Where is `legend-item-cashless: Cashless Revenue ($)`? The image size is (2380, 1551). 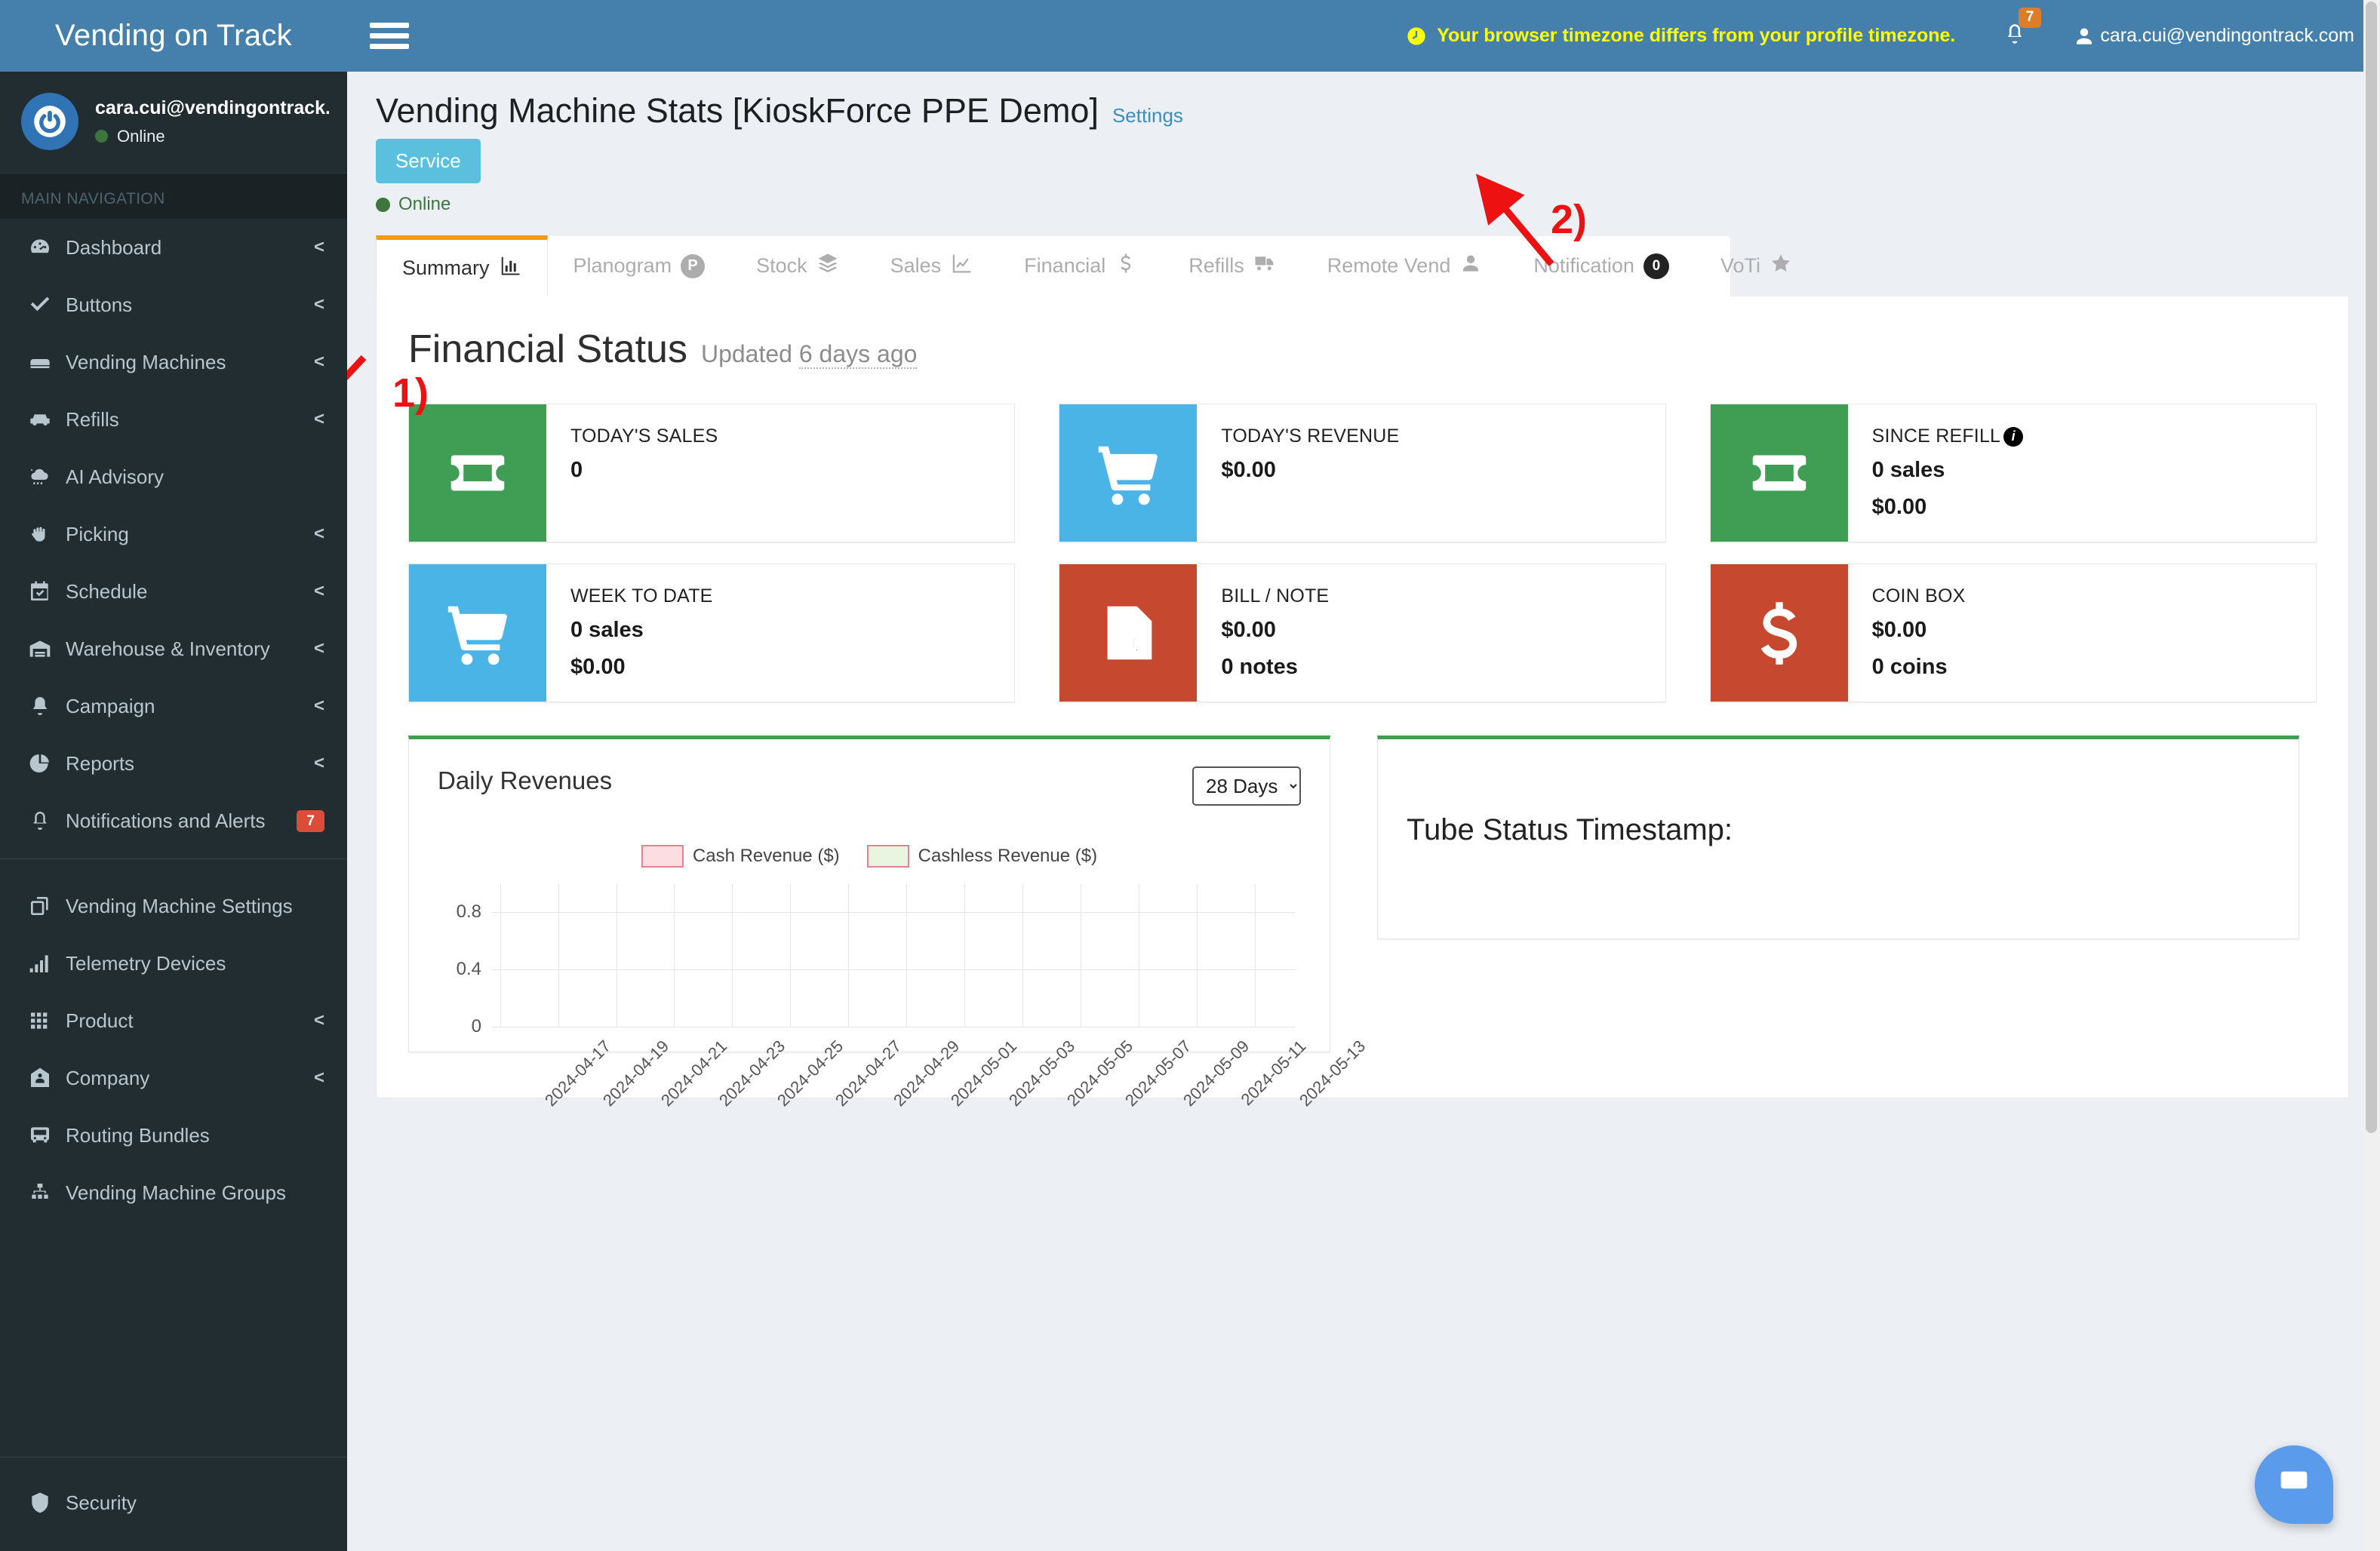
legend-item-cashless: Cashless Revenue ($) is located at coordinates (982, 856).